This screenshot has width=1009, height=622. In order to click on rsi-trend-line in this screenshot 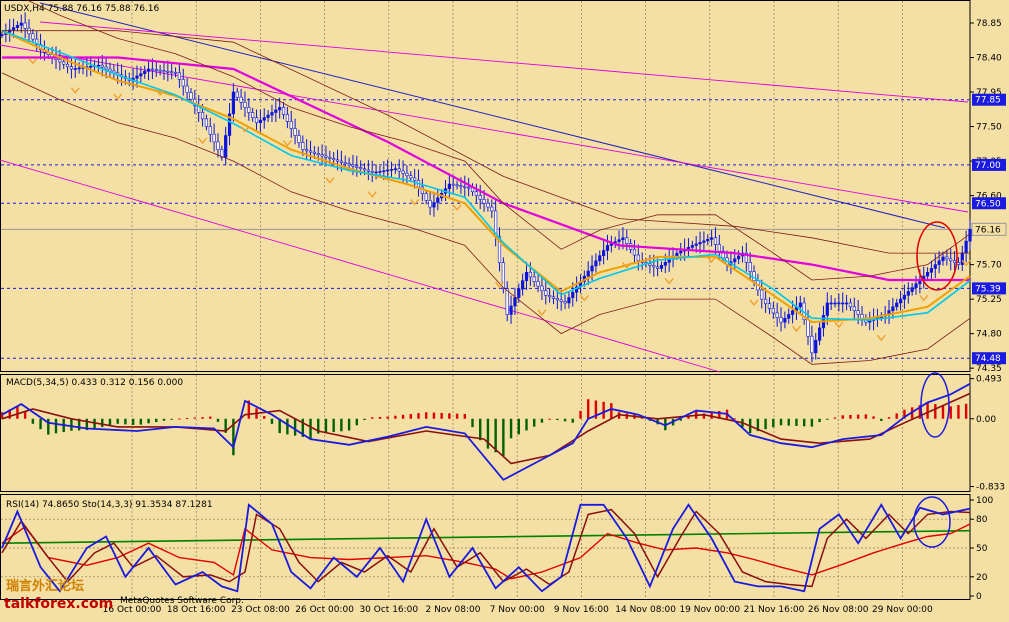, I will do `click(486, 536)`.